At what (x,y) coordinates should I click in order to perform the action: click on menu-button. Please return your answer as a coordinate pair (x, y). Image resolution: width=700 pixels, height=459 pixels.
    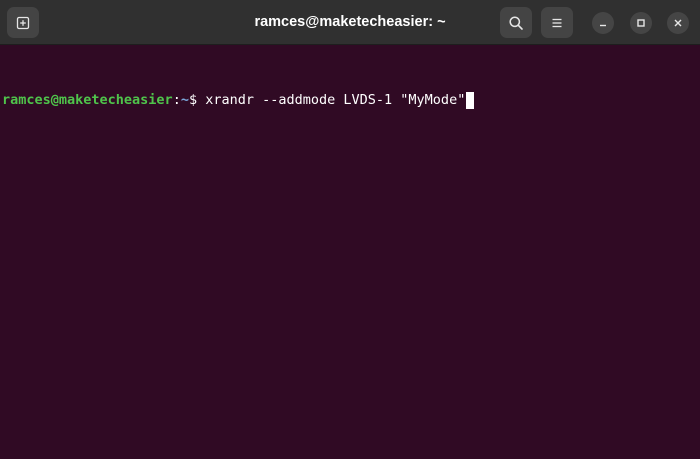
    Looking at the image, I should click on (557, 22).